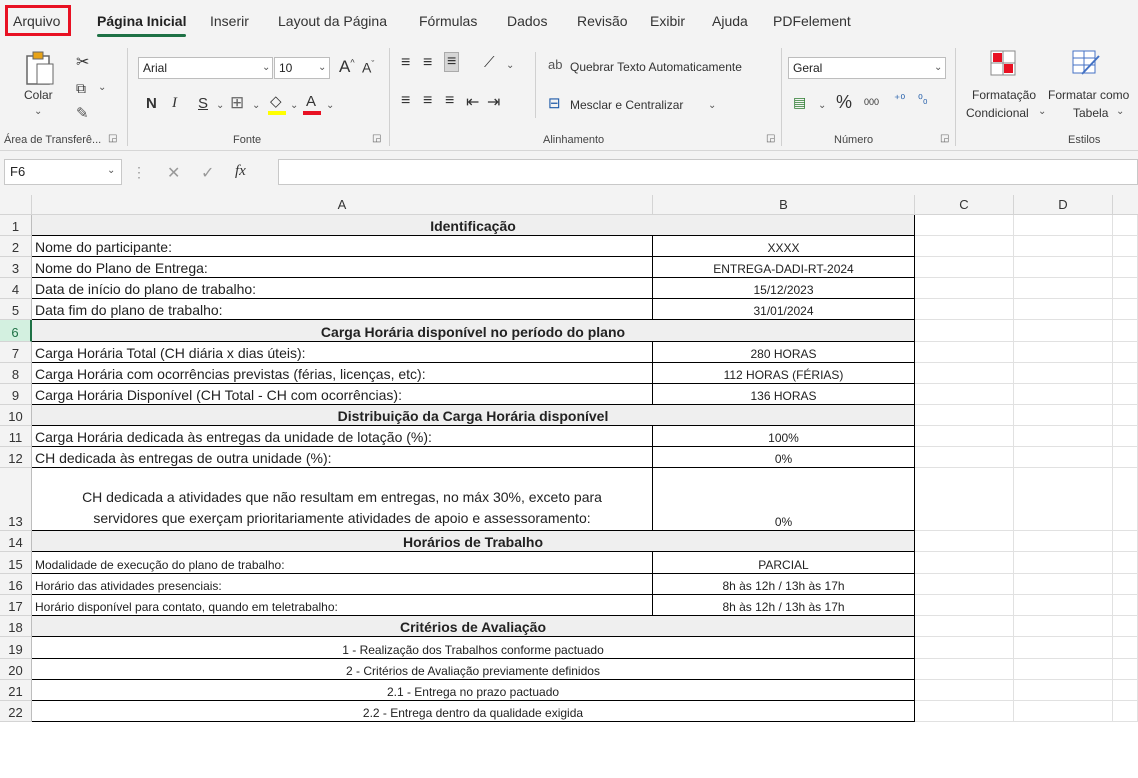 Image resolution: width=1138 pixels, height=778 pixels. What do you see at coordinates (16, 205) in the screenshot?
I see `select-all-corner` at bounding box center [16, 205].